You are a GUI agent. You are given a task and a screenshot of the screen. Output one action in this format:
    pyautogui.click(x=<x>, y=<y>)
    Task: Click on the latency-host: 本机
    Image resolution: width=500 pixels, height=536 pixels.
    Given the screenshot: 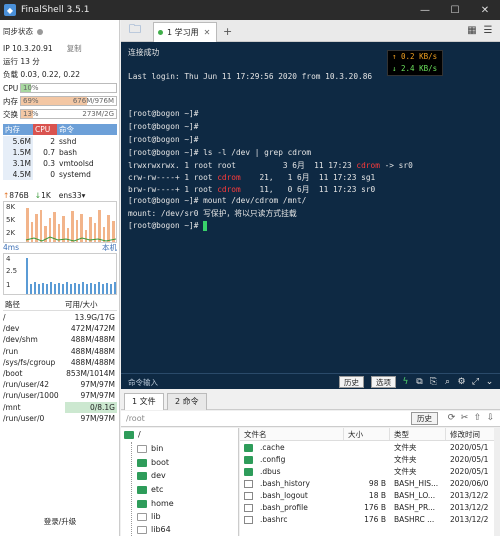 What is the action you would take?
    pyautogui.click(x=109, y=247)
    